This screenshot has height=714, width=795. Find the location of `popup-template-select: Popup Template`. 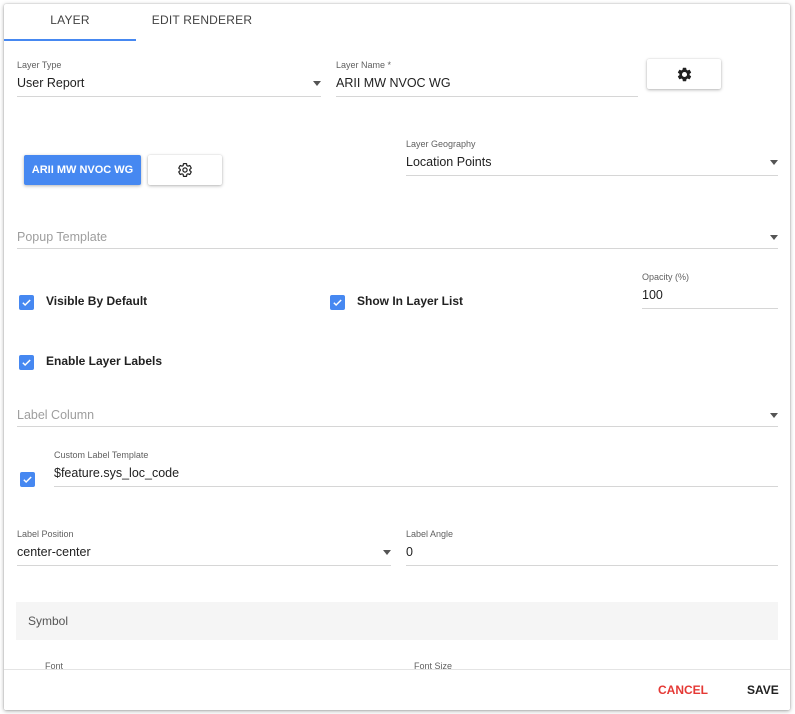

popup-template-select: Popup Template is located at coordinates (397, 239).